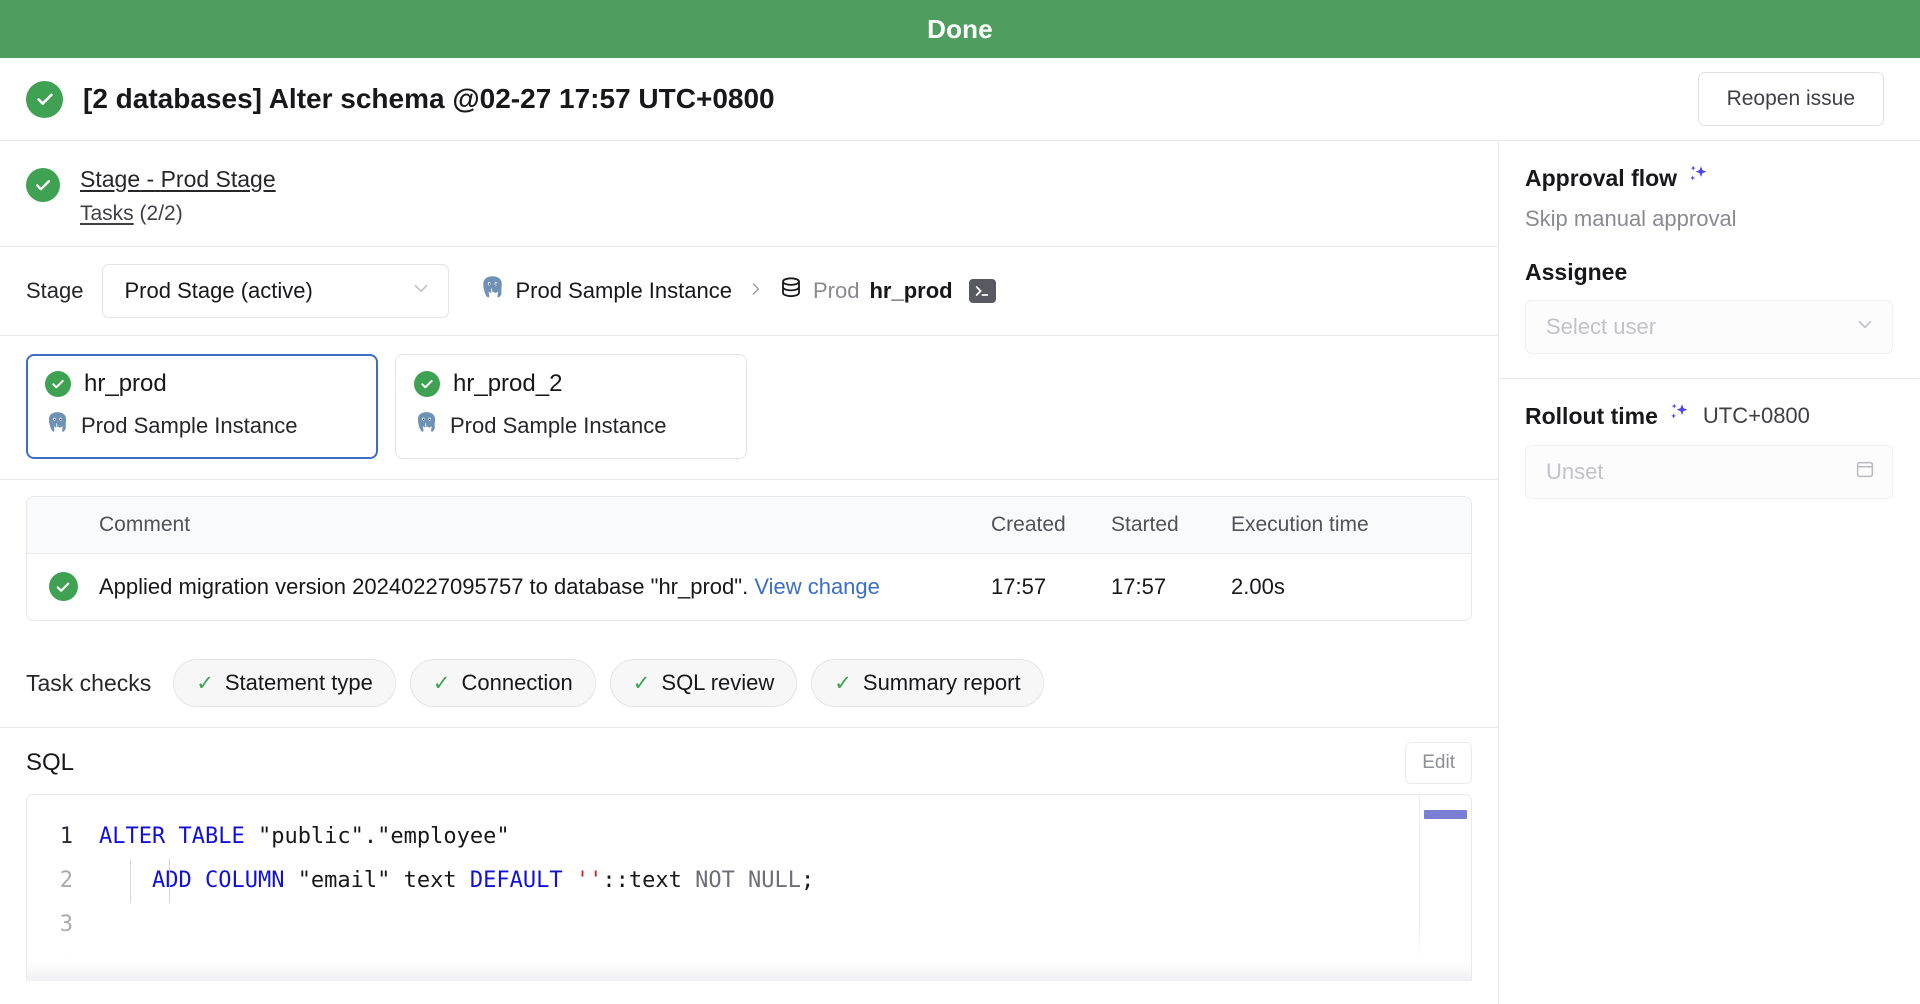 The width and height of the screenshot is (1920, 1004). Describe the element at coordinates (350, 881) in the screenshot. I see `sql-identifier: "email"` at that location.